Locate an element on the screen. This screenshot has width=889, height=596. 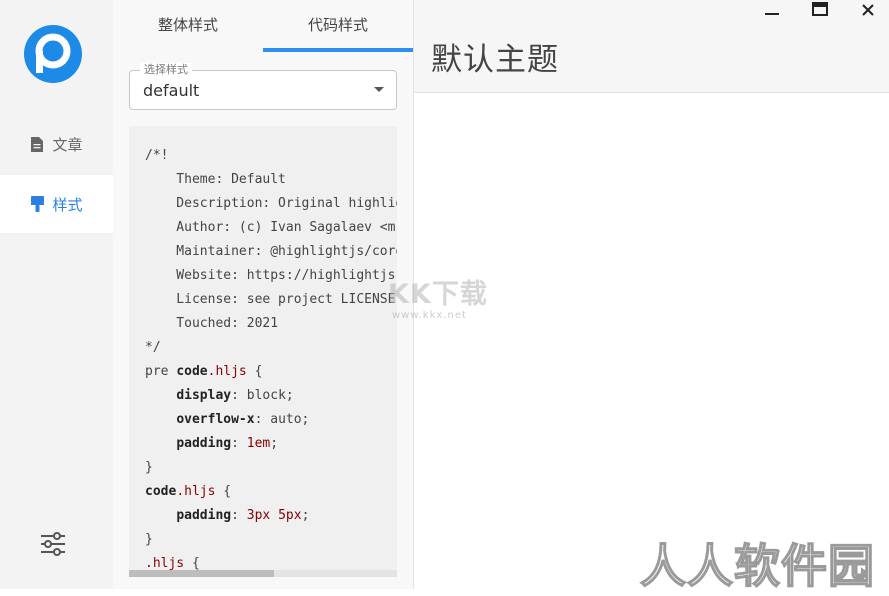
style-tabs: 整体样式 代码样式 is located at coordinates (263, 27).